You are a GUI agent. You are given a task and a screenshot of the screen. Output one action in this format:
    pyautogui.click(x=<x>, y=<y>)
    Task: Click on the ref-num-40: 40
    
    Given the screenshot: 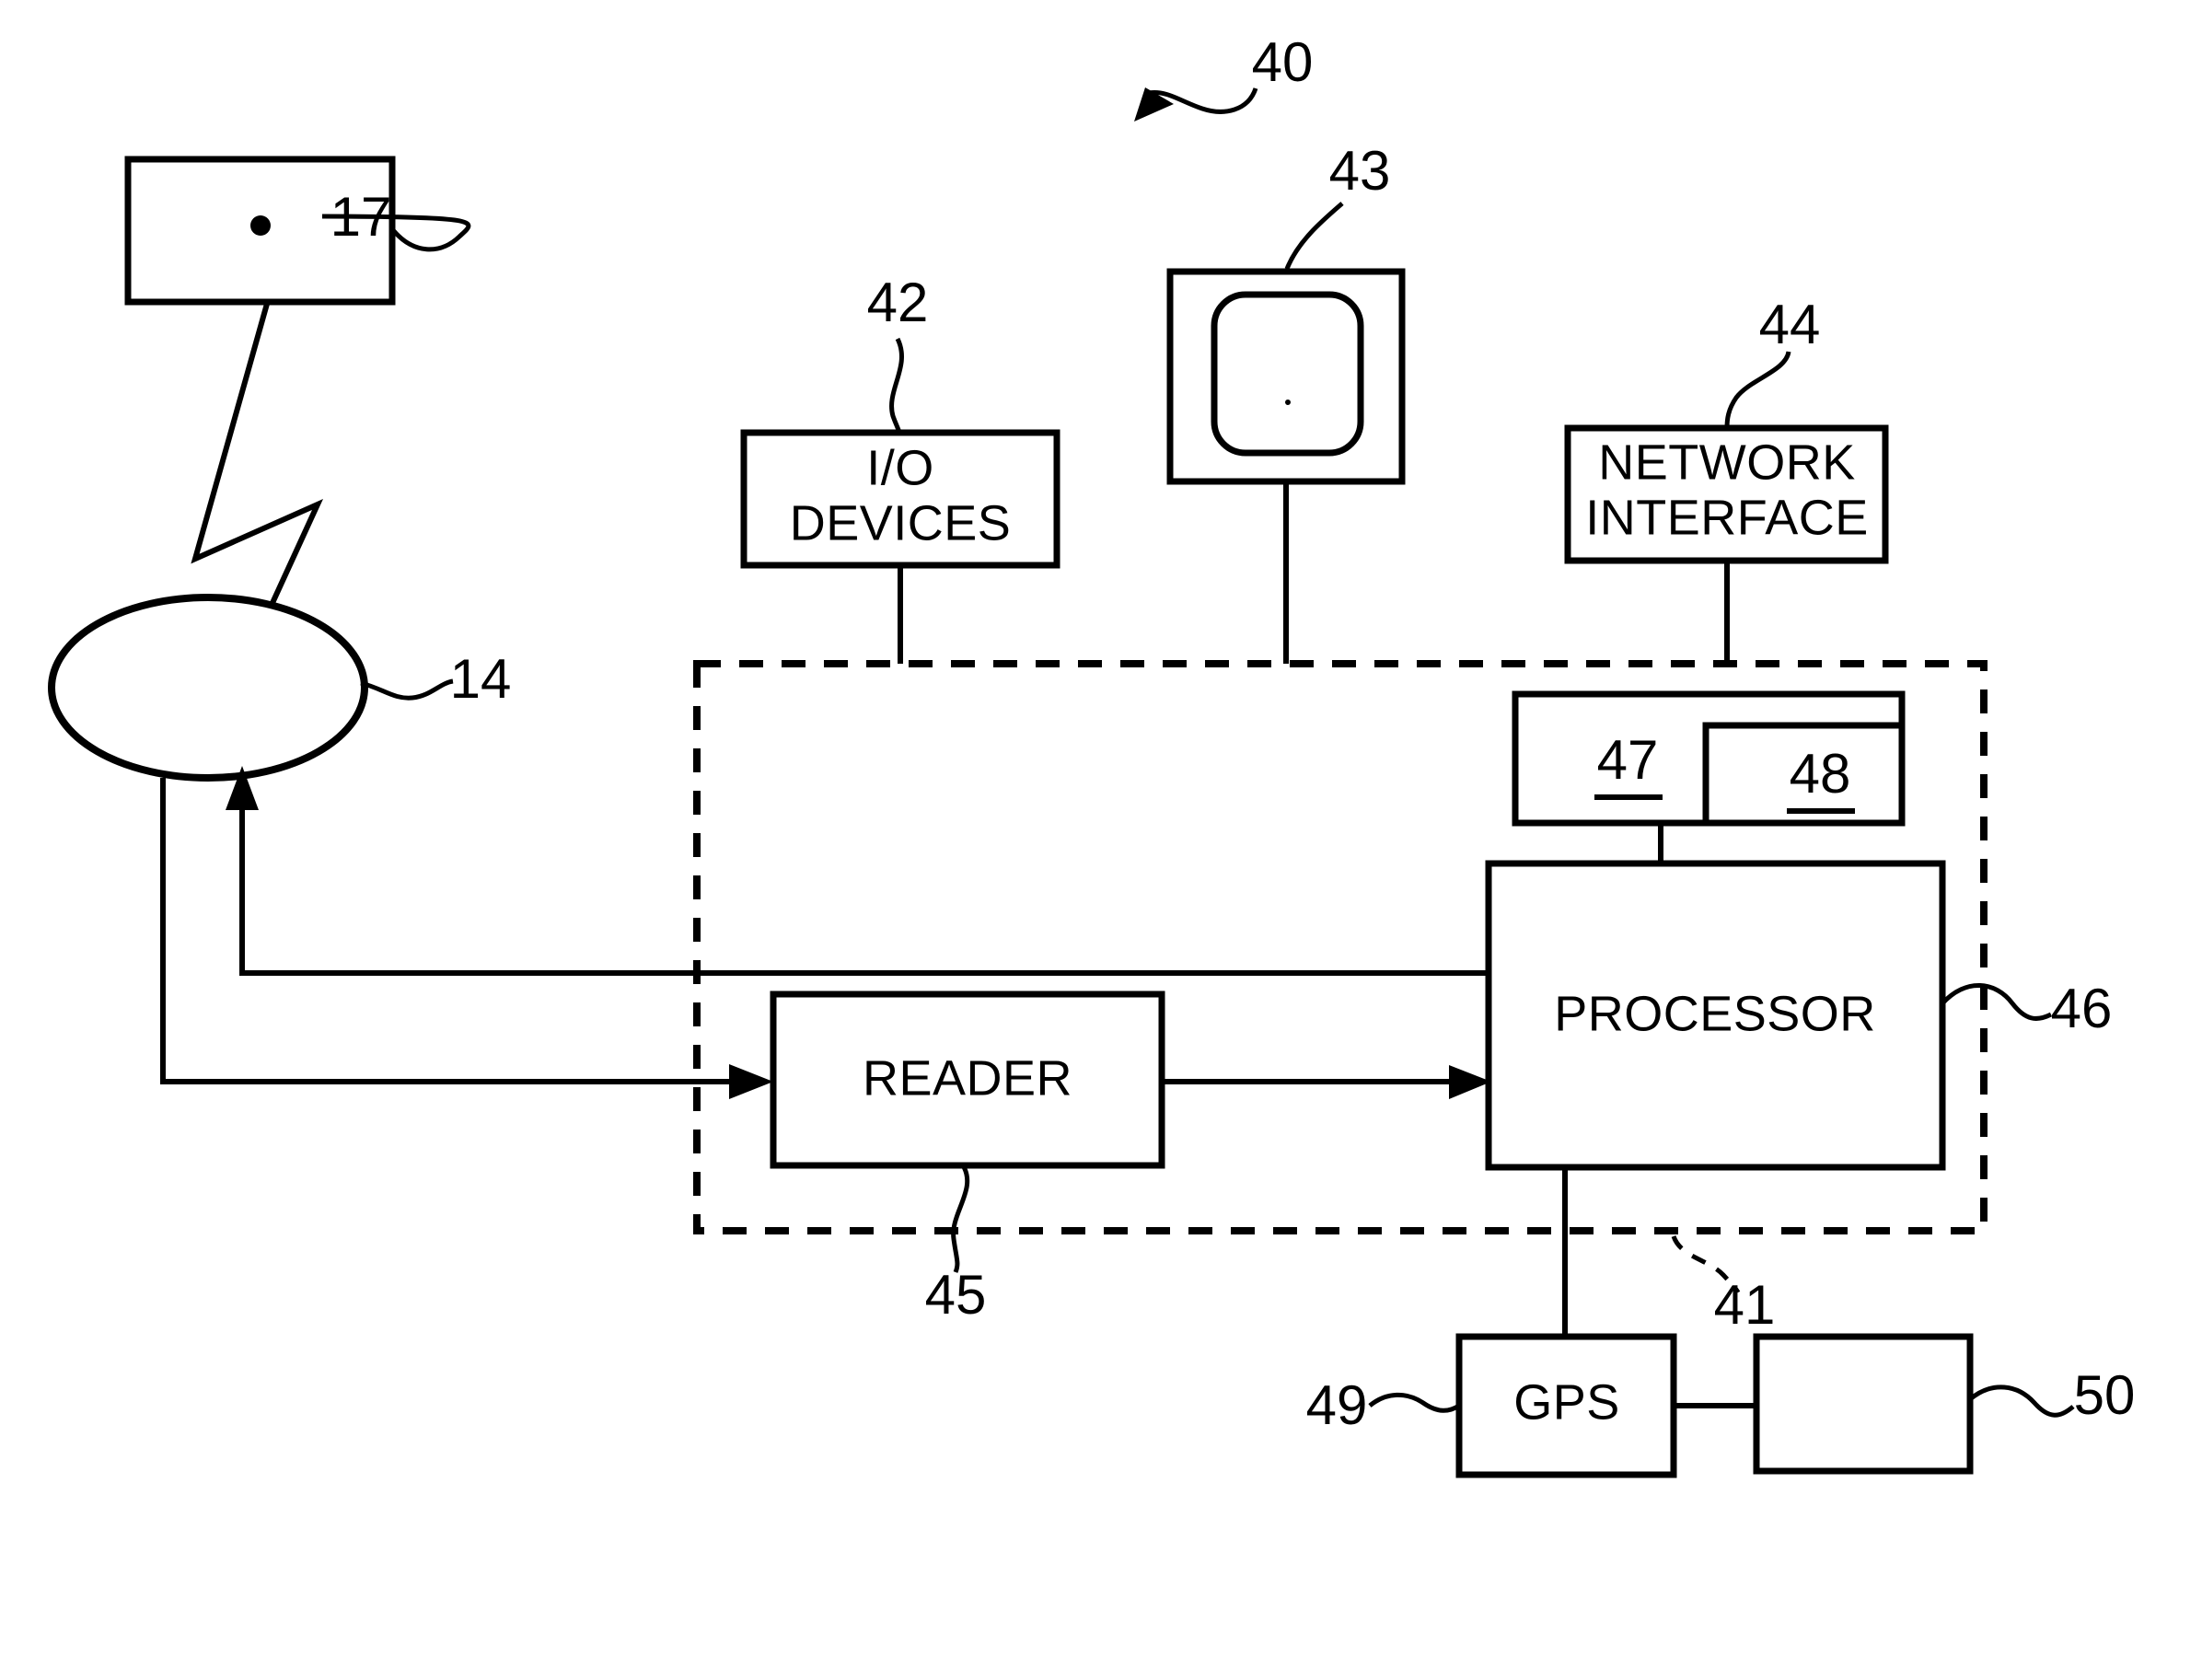 What is the action you would take?
    pyautogui.click(x=1283, y=62)
    